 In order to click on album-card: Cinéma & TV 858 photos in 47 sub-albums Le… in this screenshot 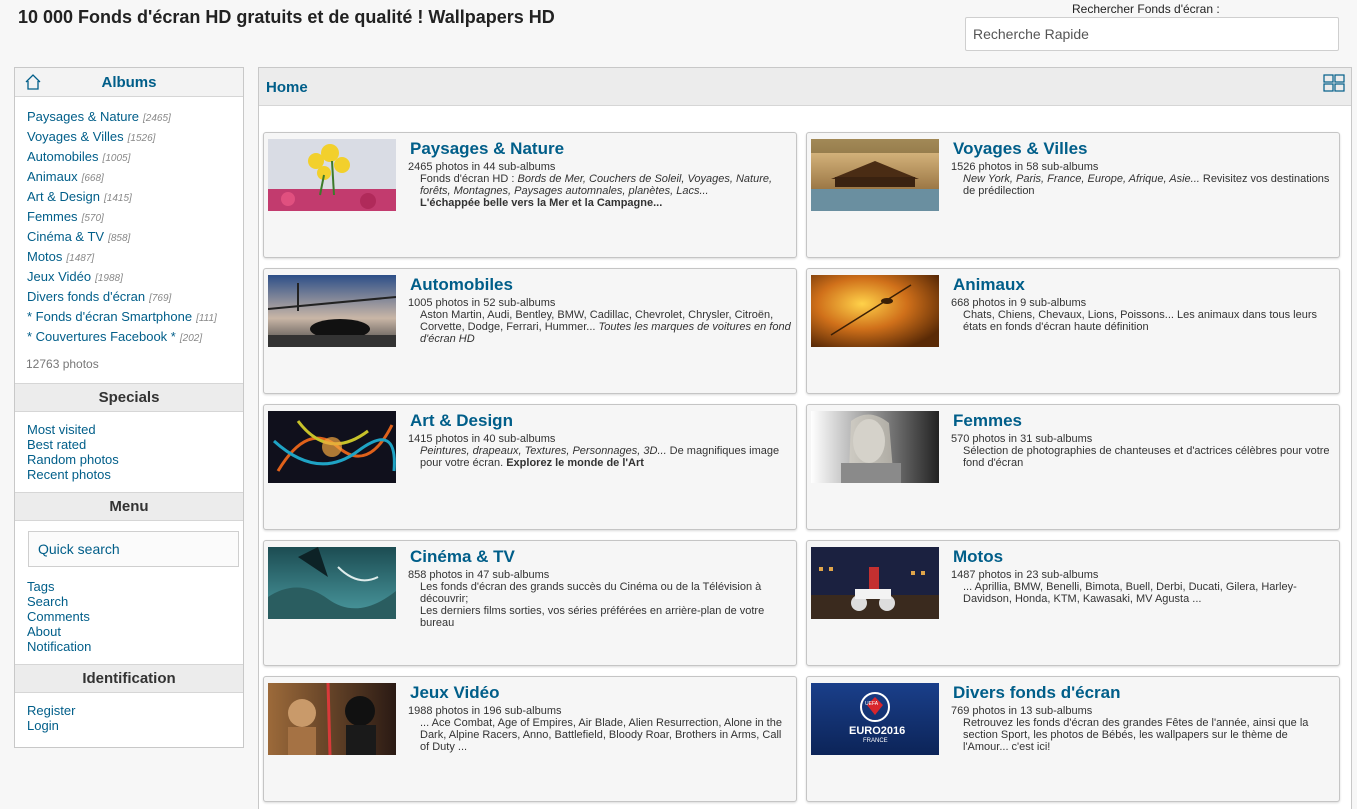, I will do `click(530, 603)`.